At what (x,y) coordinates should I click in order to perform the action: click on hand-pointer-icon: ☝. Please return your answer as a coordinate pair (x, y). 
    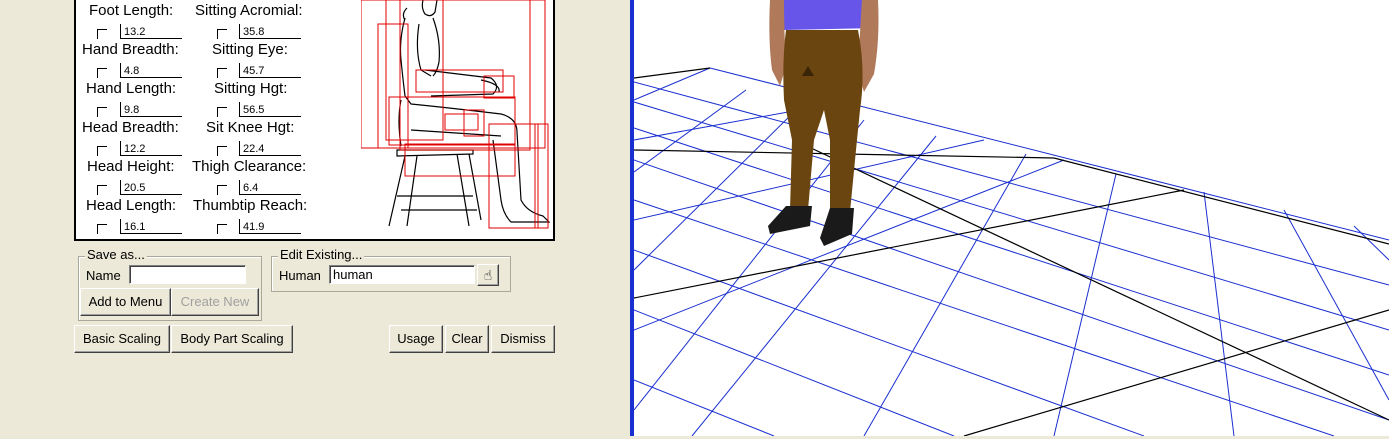
    Looking at the image, I should click on (488, 275).